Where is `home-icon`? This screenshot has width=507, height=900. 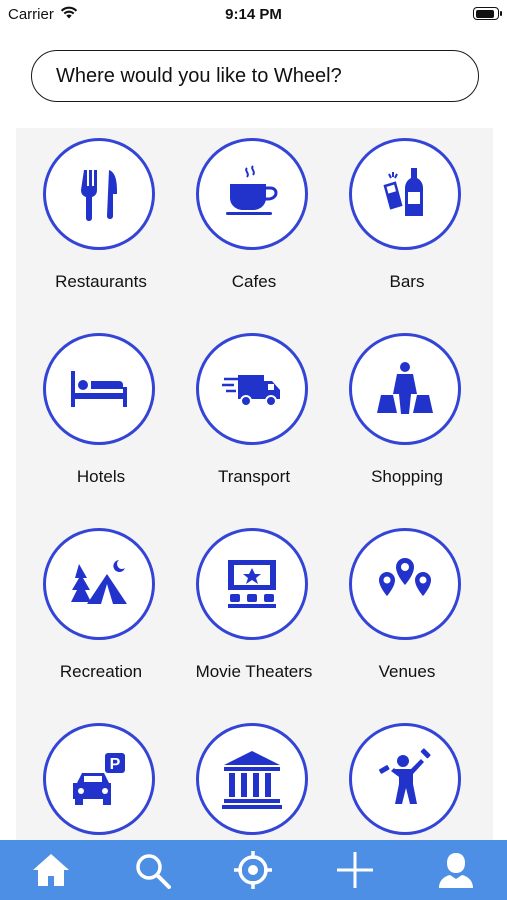
home-icon is located at coordinates (50, 870).